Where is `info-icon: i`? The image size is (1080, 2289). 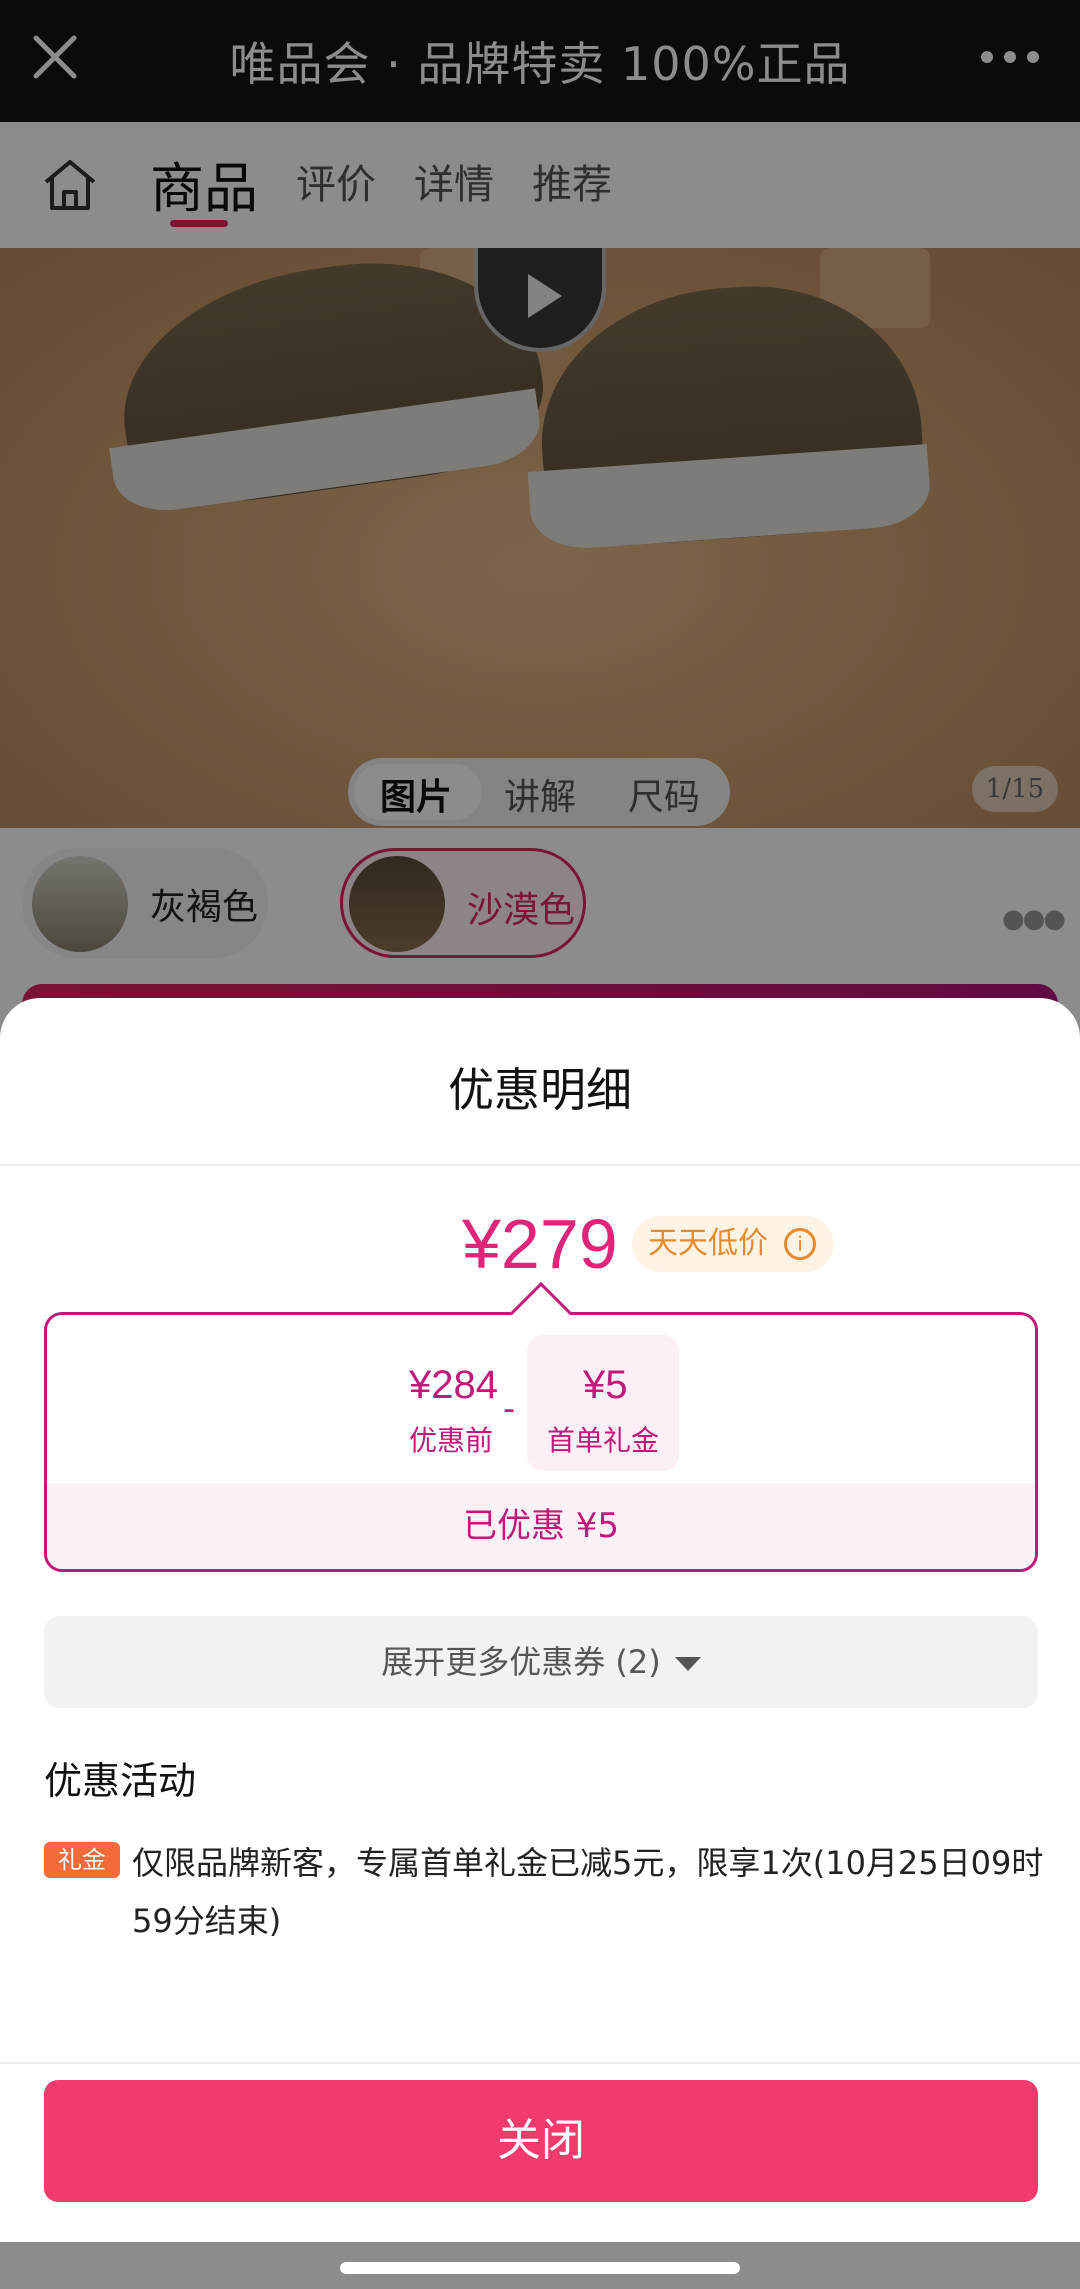
info-icon: i is located at coordinates (800, 1244).